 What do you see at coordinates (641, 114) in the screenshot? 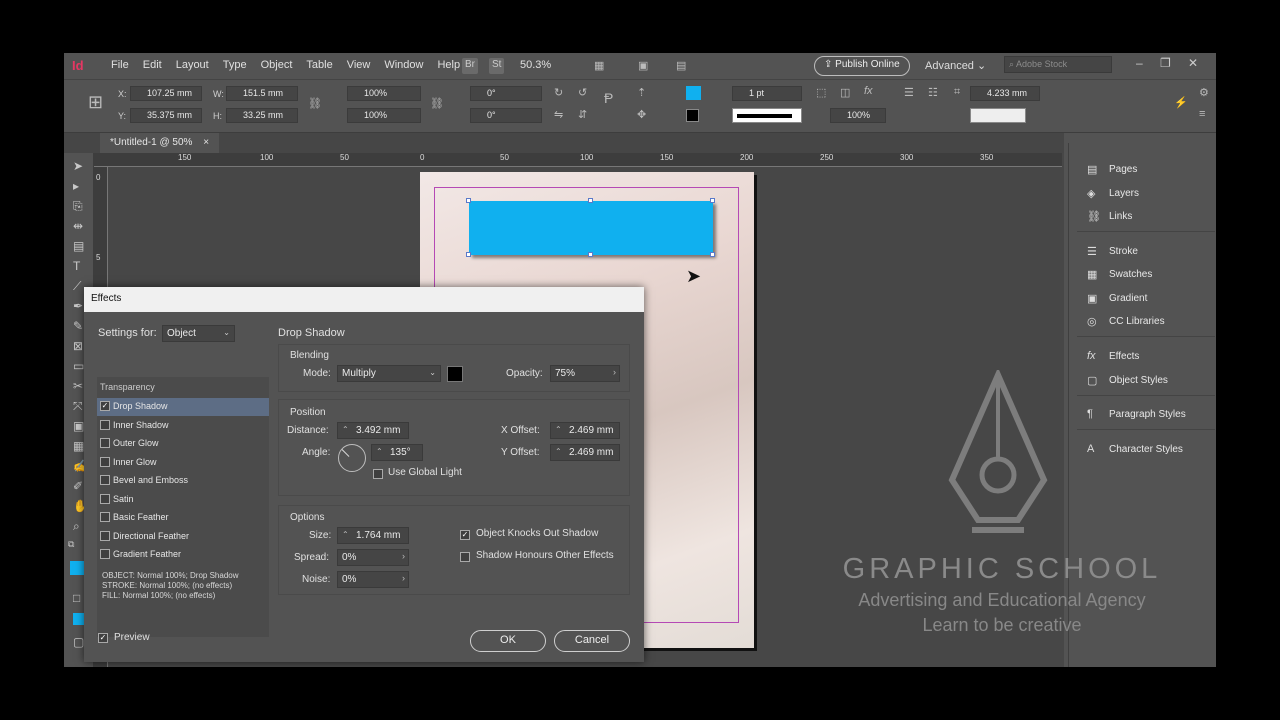
I see `select-content-icon: ✥` at bounding box center [641, 114].